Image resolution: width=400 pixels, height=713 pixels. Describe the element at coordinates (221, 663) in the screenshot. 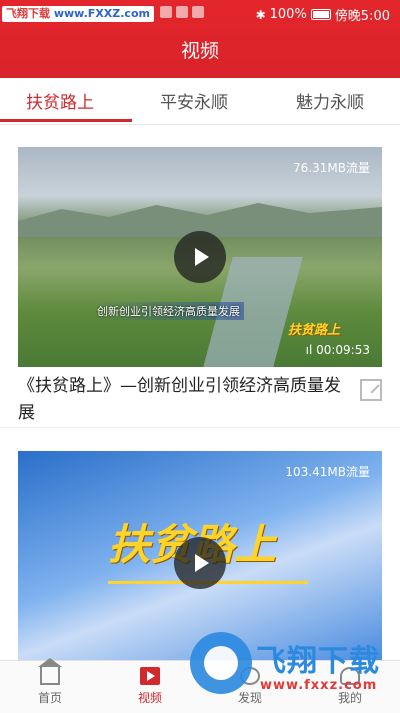

I see `watermark-emblem-icon` at that location.